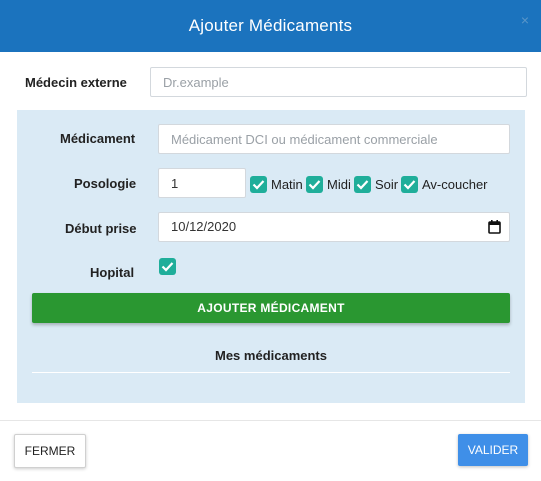 The image size is (541, 481). I want to click on close-icon: ×, so click(525, 20).